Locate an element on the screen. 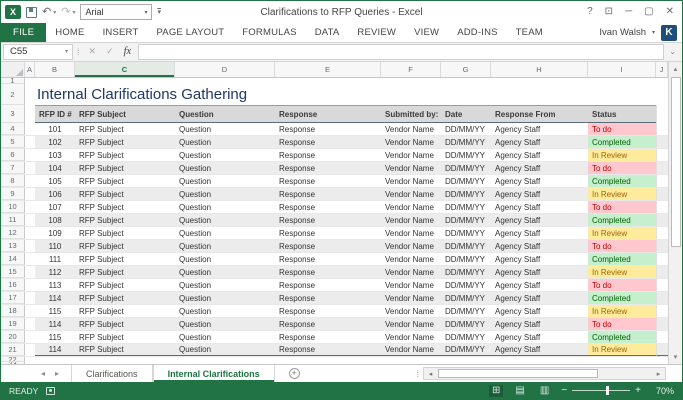 The width and height of the screenshot is (683, 400). cell-rfp-id: 112 is located at coordinates (55, 272).